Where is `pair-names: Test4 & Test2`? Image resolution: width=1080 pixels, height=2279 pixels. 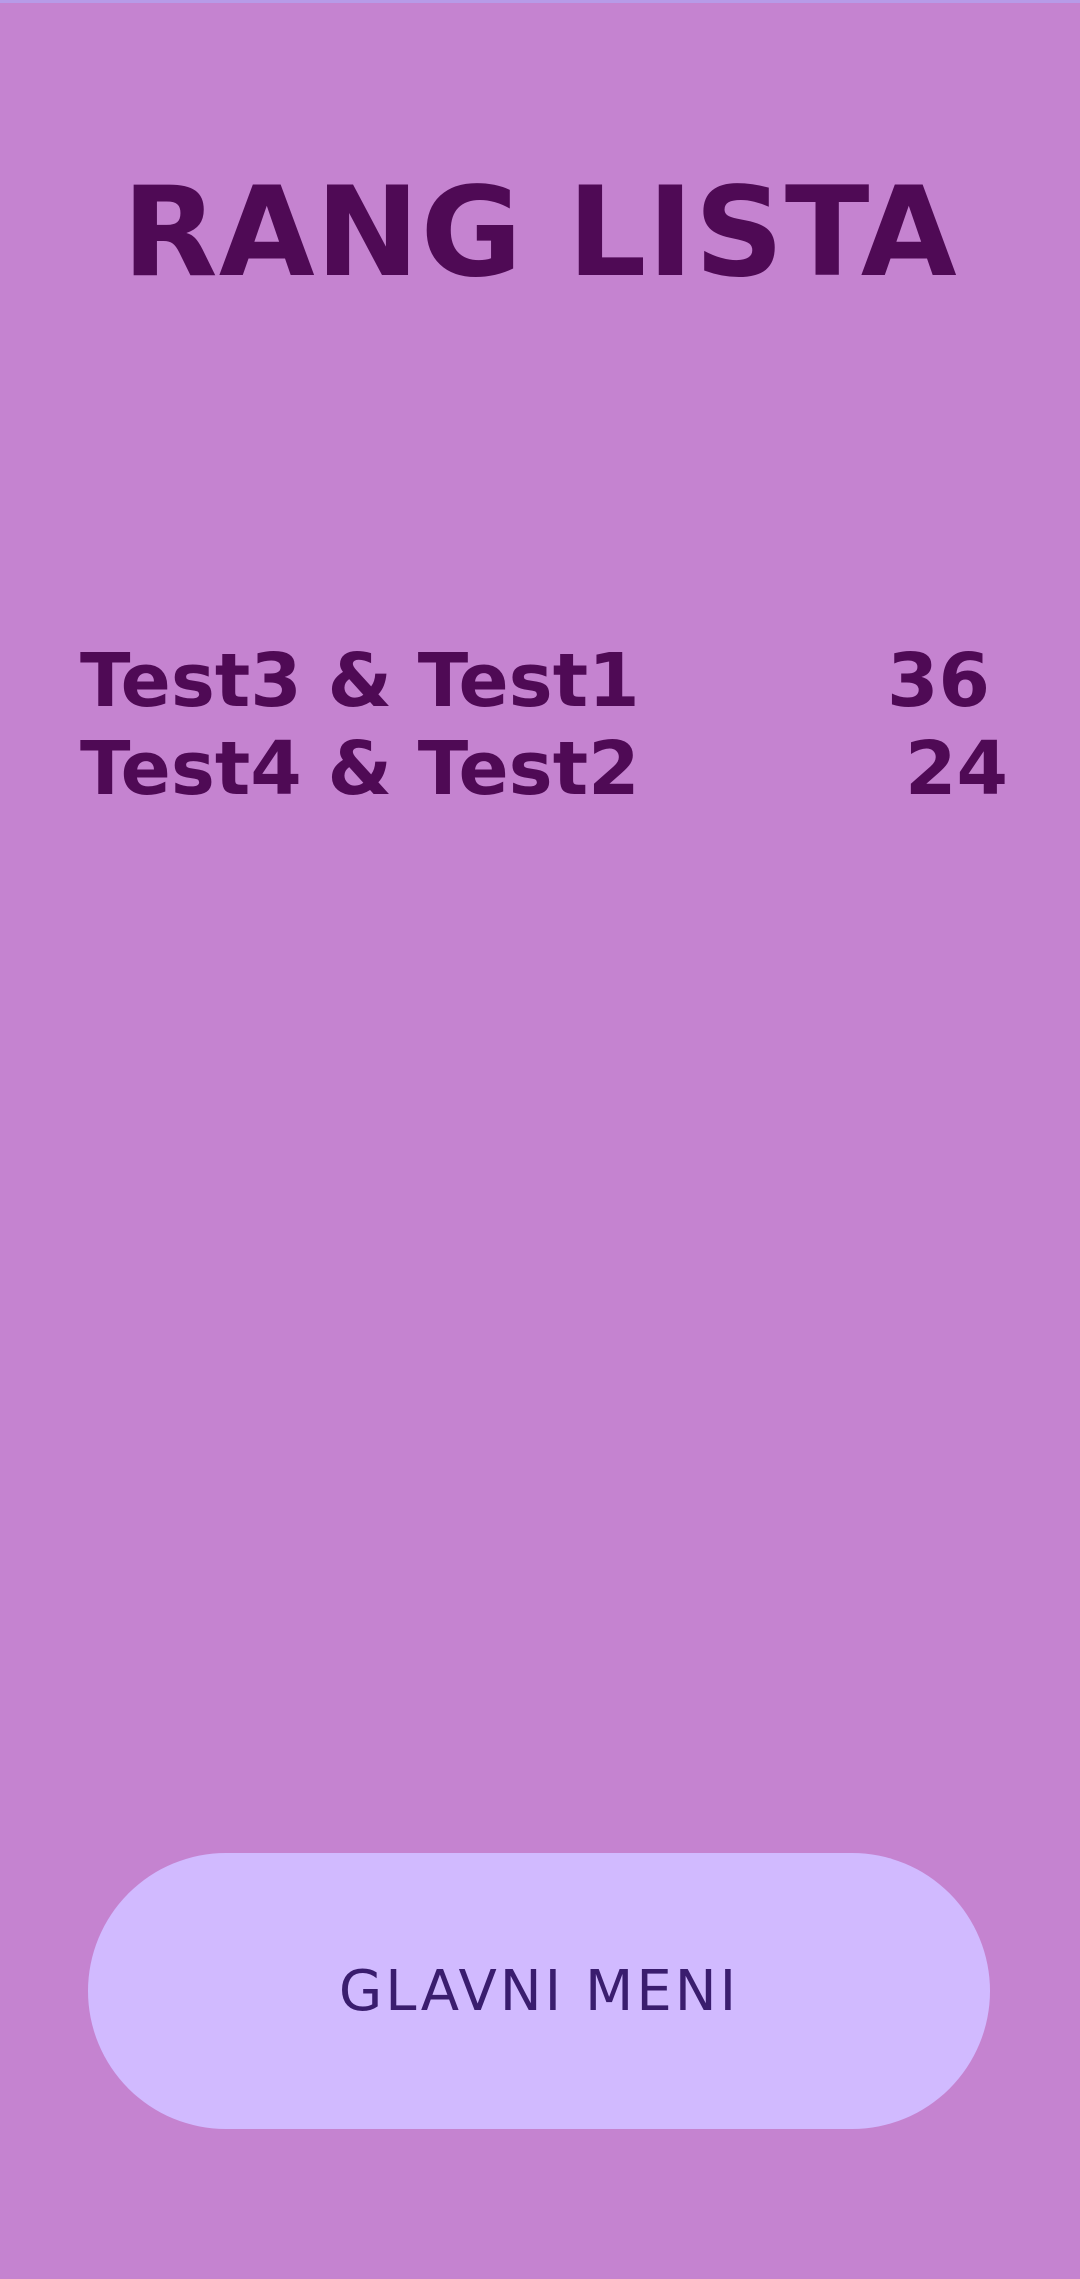 pair-names: Test4 & Test2 is located at coordinates (360, 769).